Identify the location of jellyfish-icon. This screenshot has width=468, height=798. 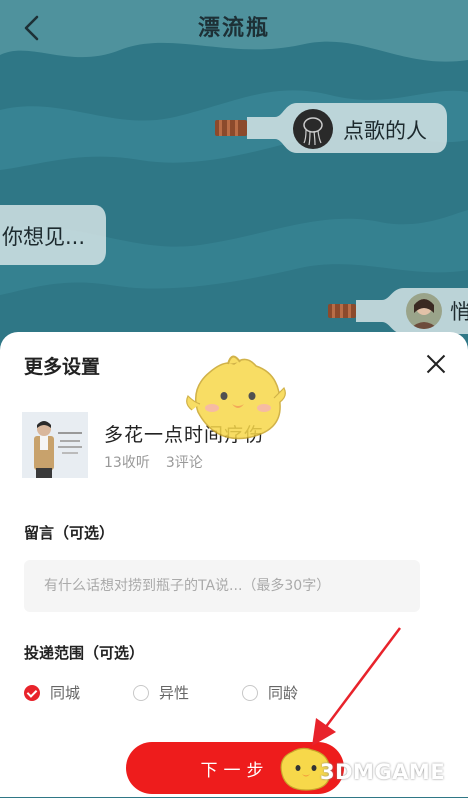
(313, 131).